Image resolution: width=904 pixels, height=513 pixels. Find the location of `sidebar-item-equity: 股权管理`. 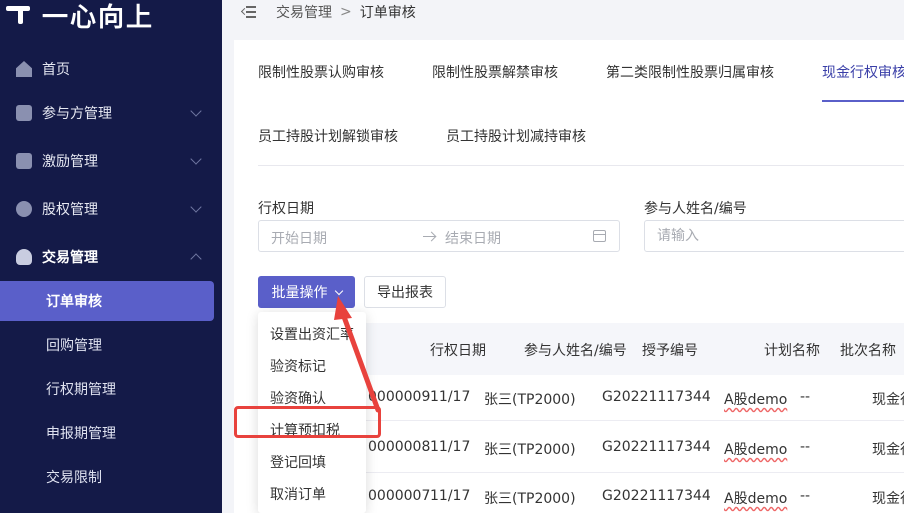

sidebar-item-equity: 股权管理 is located at coordinates (111, 209).